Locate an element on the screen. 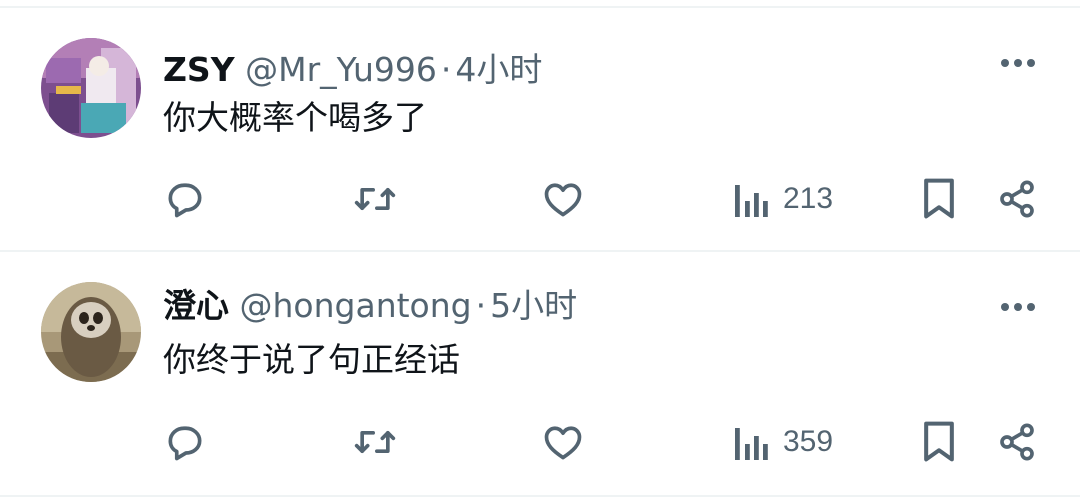 The image size is (1080, 503). action-bar: 359 is located at coordinates (540, 442).